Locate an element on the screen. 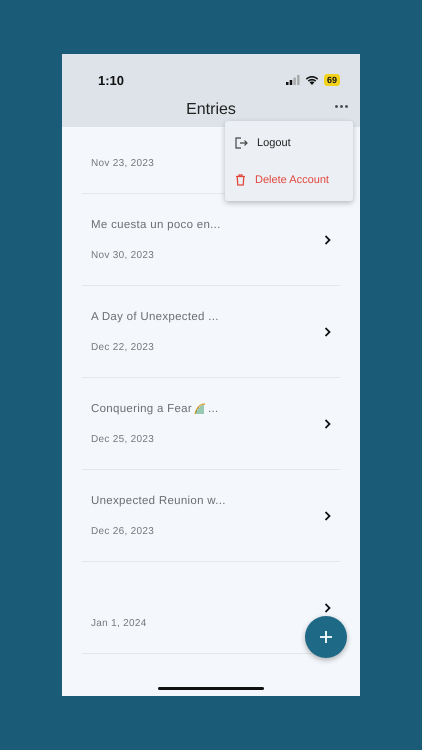 Image resolution: width=422 pixels, height=750 pixels. entry-row: Conquering a Fear ... Dec 25, 2023 is located at coordinates (211, 424).